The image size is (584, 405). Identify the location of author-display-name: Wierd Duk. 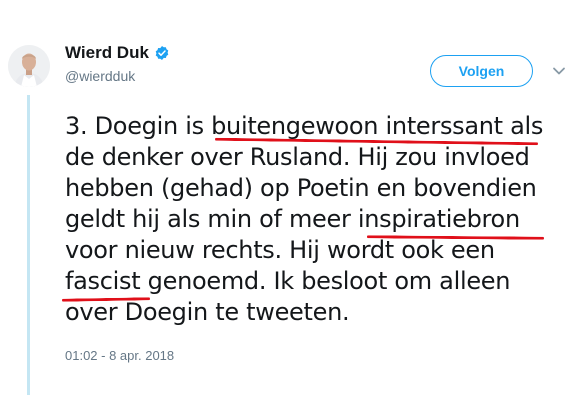
(107, 53).